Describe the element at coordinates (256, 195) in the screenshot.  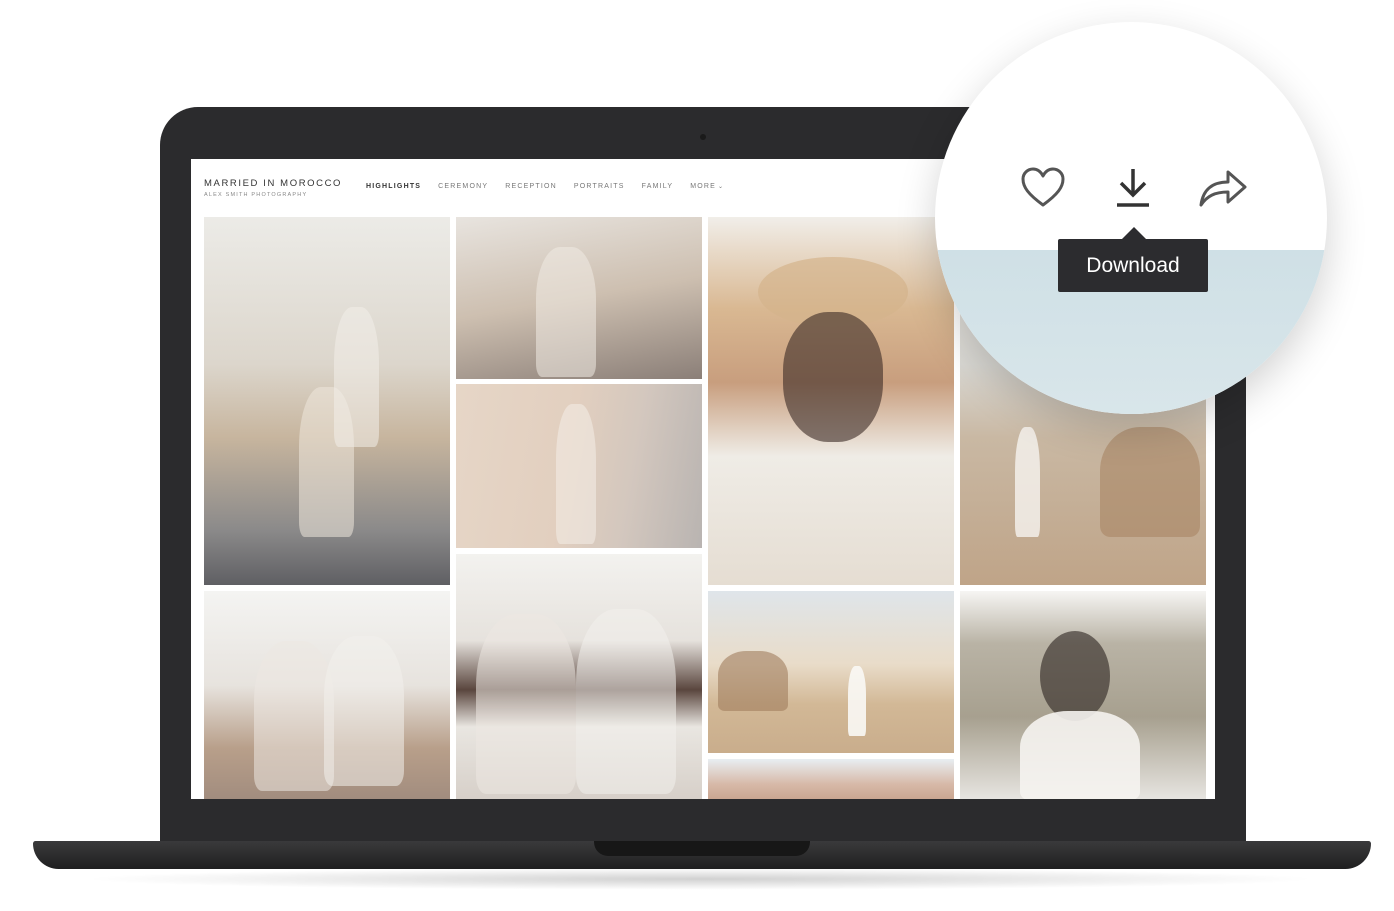
I see `gallery-subtitle: ALEX SMITH PHOTOGRAPHY` at that location.